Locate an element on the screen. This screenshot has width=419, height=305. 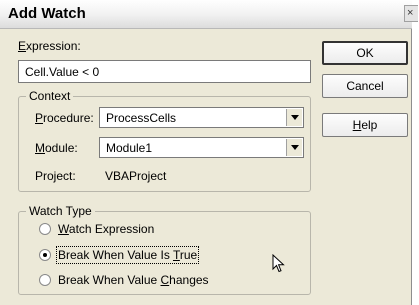
close-icon: × is located at coordinates (410, 13).